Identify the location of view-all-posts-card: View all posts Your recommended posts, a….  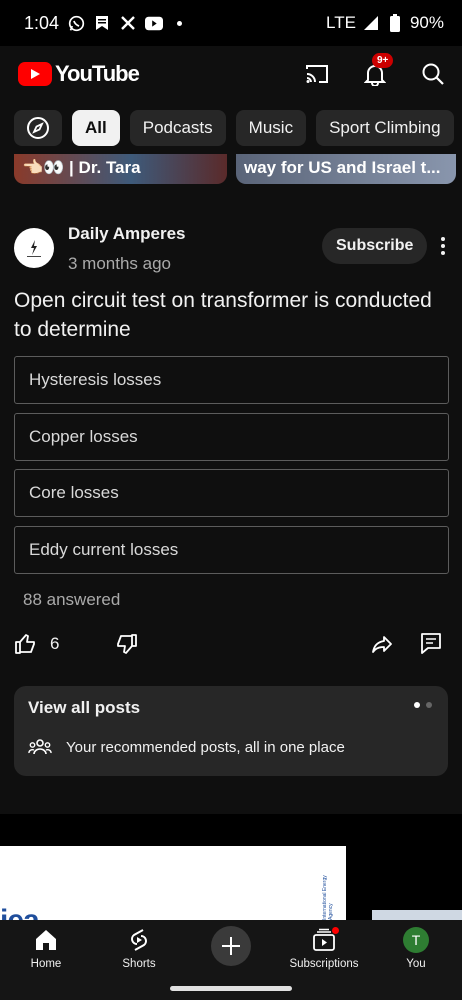
(231, 731).